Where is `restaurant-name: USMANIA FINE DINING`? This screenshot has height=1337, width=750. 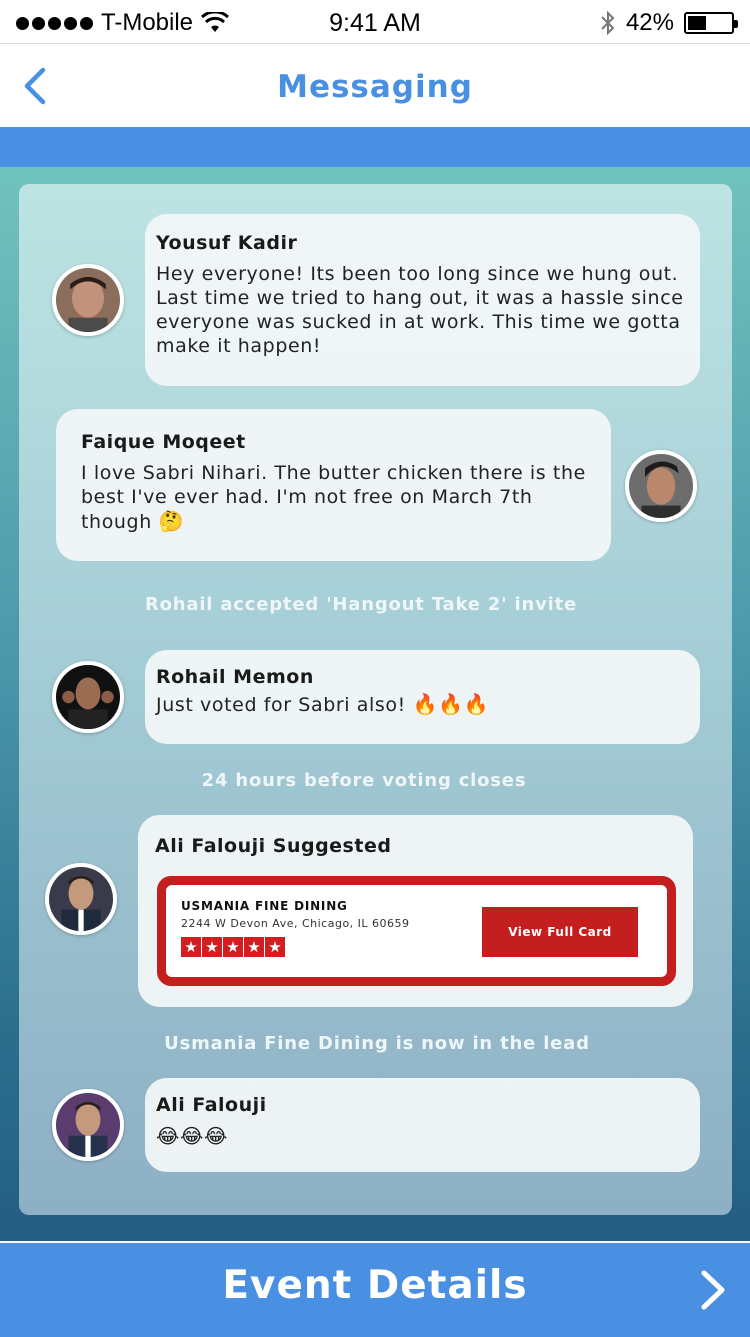
restaurant-name: USMANIA FINE DINING is located at coordinates (264, 906).